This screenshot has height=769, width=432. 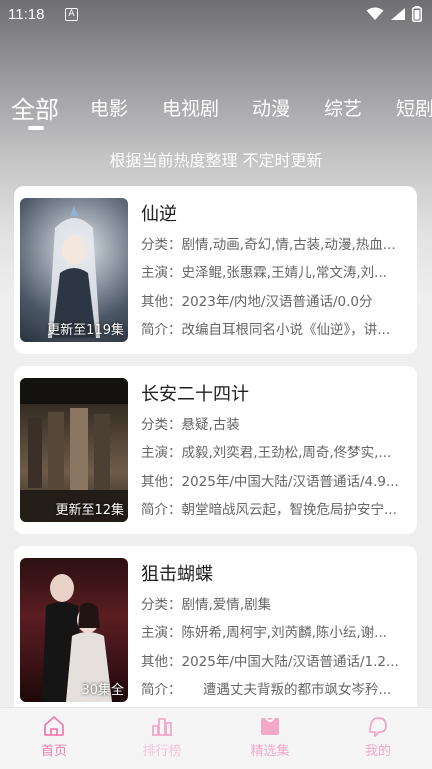 What do you see at coordinates (417, 14) in the screenshot?
I see `battery-icon` at bounding box center [417, 14].